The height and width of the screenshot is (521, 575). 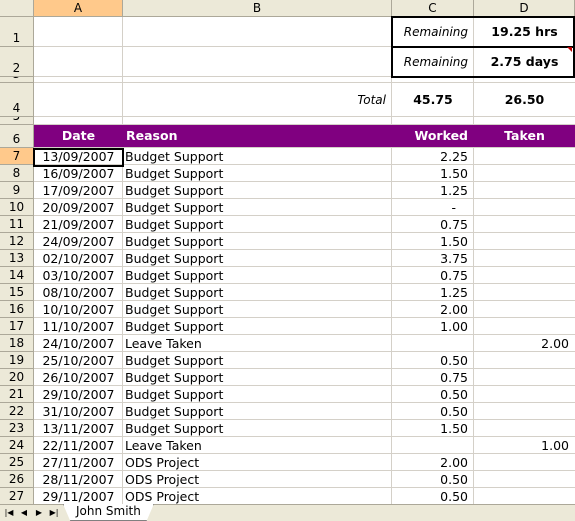 What do you see at coordinates (17, 428) in the screenshot?
I see `row-header-23: 23` at bounding box center [17, 428].